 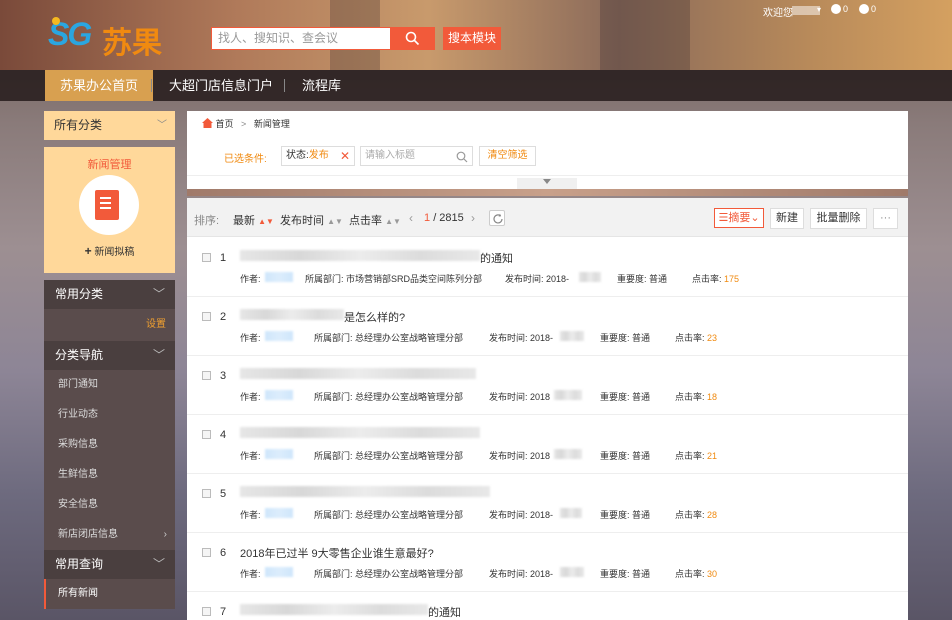 What do you see at coordinates (476, 85) in the screenshot?
I see `main-nav: 苏果办公首页 大超门店信息门户 流程库` at bounding box center [476, 85].